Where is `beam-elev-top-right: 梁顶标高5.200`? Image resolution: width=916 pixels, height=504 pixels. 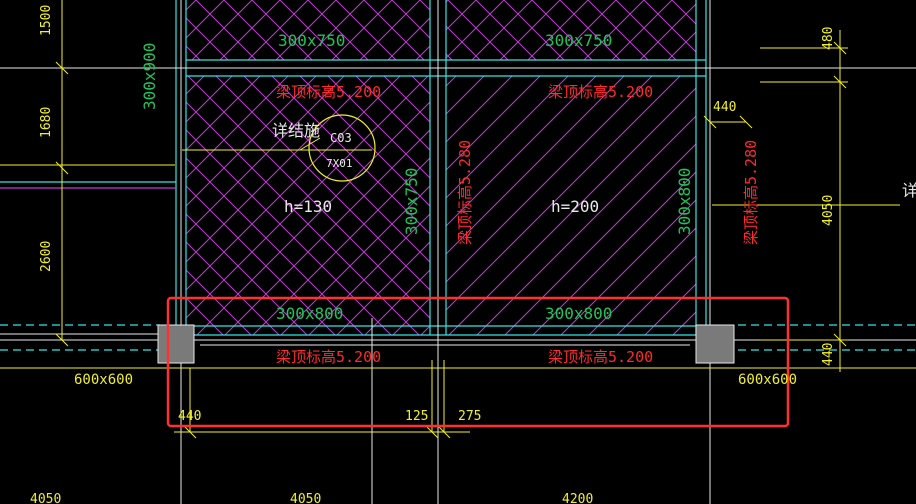
beam-elev-top-right: 梁顶标高5.200 is located at coordinates (600, 92).